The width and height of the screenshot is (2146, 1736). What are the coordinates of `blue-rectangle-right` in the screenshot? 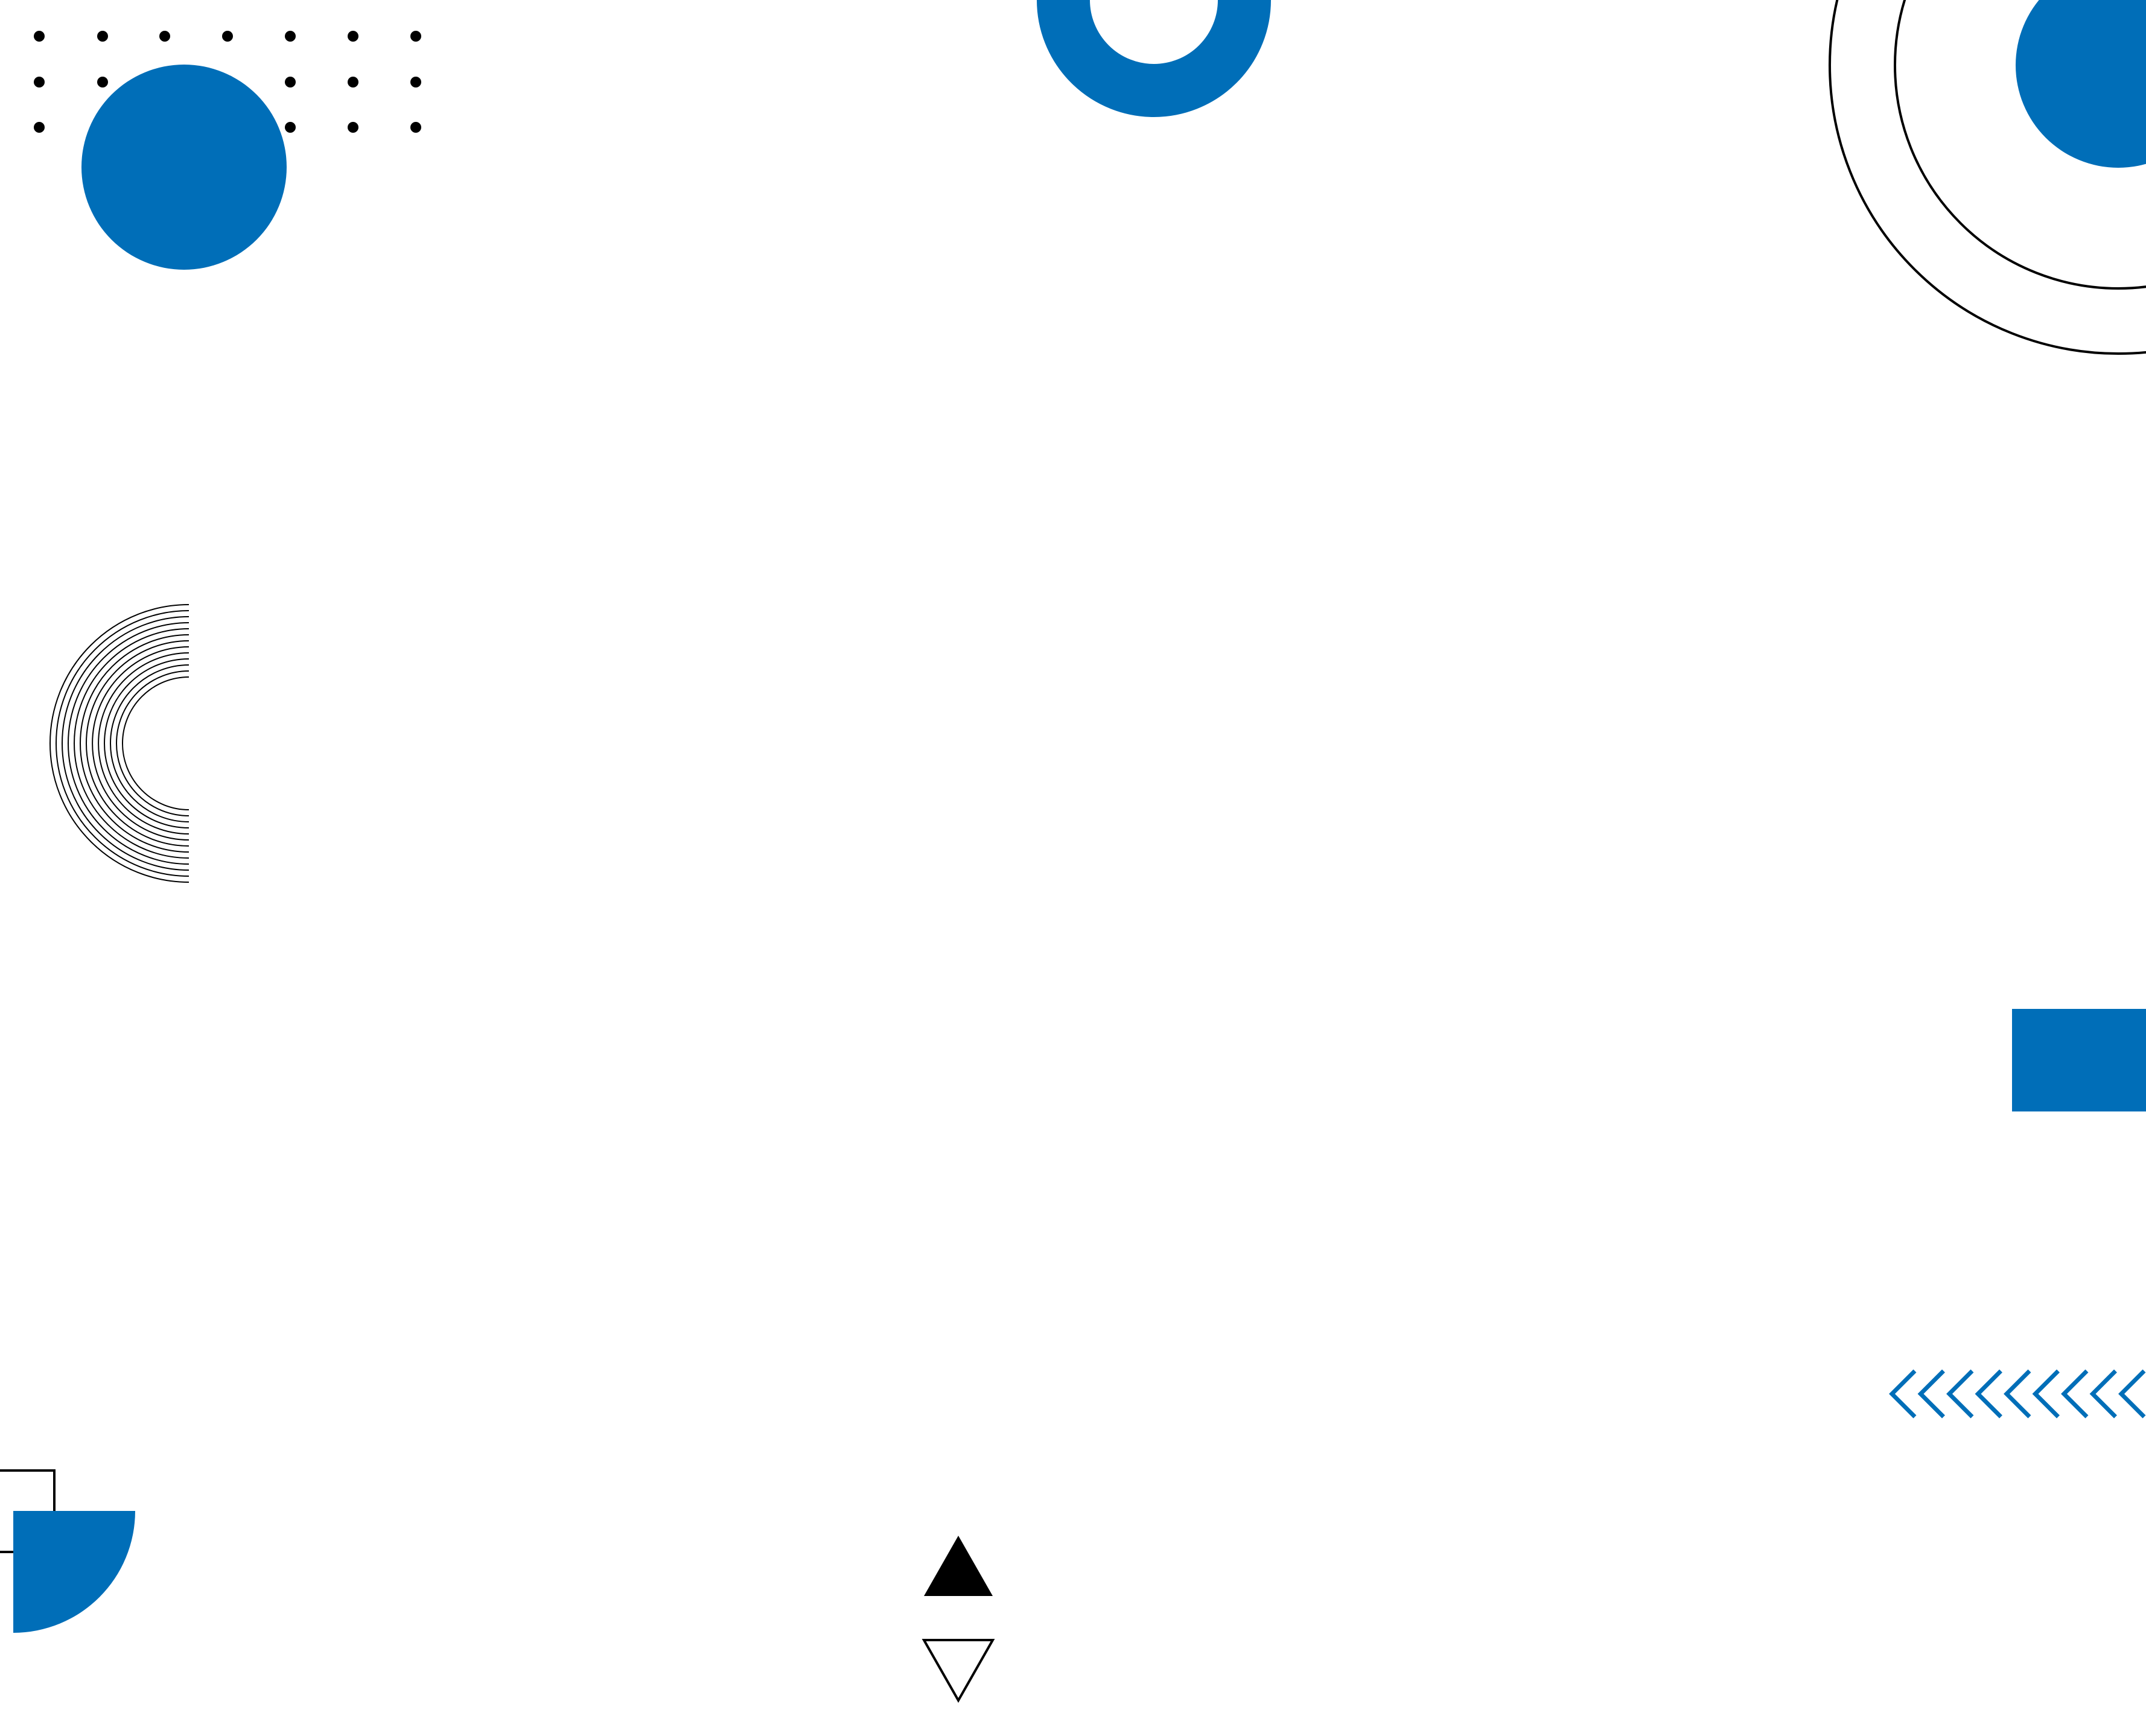 It's located at (2079, 1060).